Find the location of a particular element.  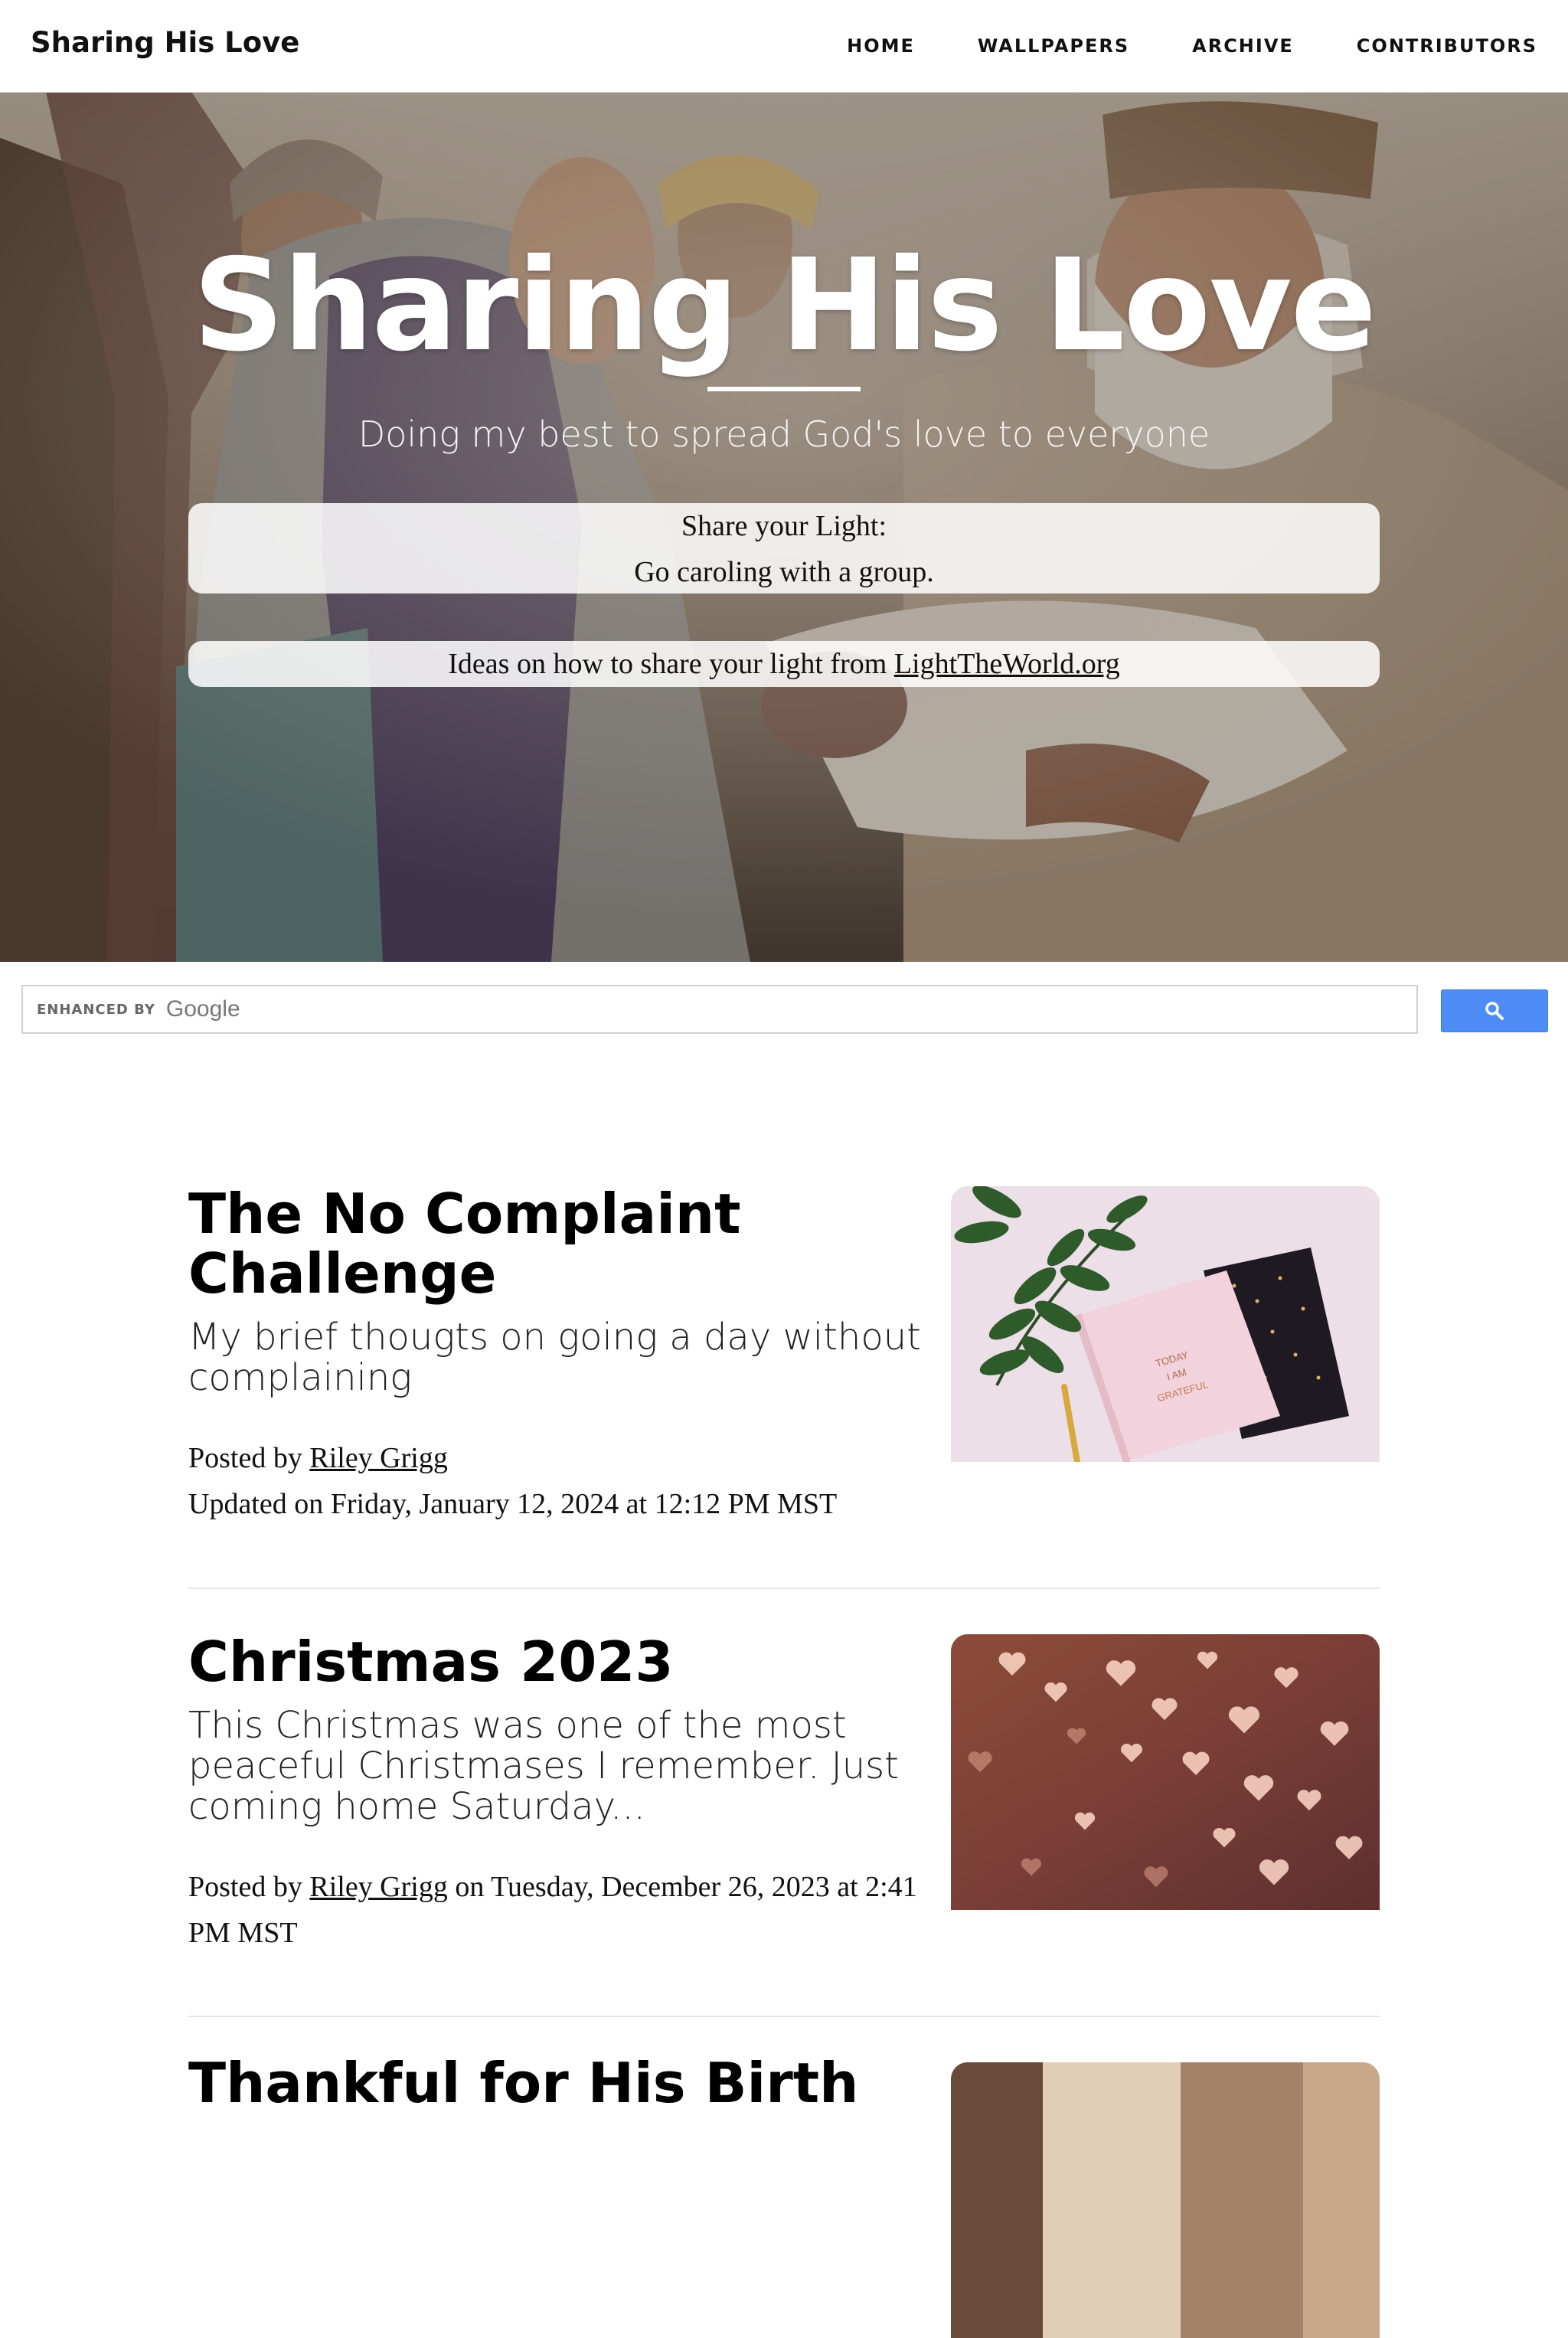

lighttheworld-link: LightTheWorld.org is located at coordinates (1007, 664).